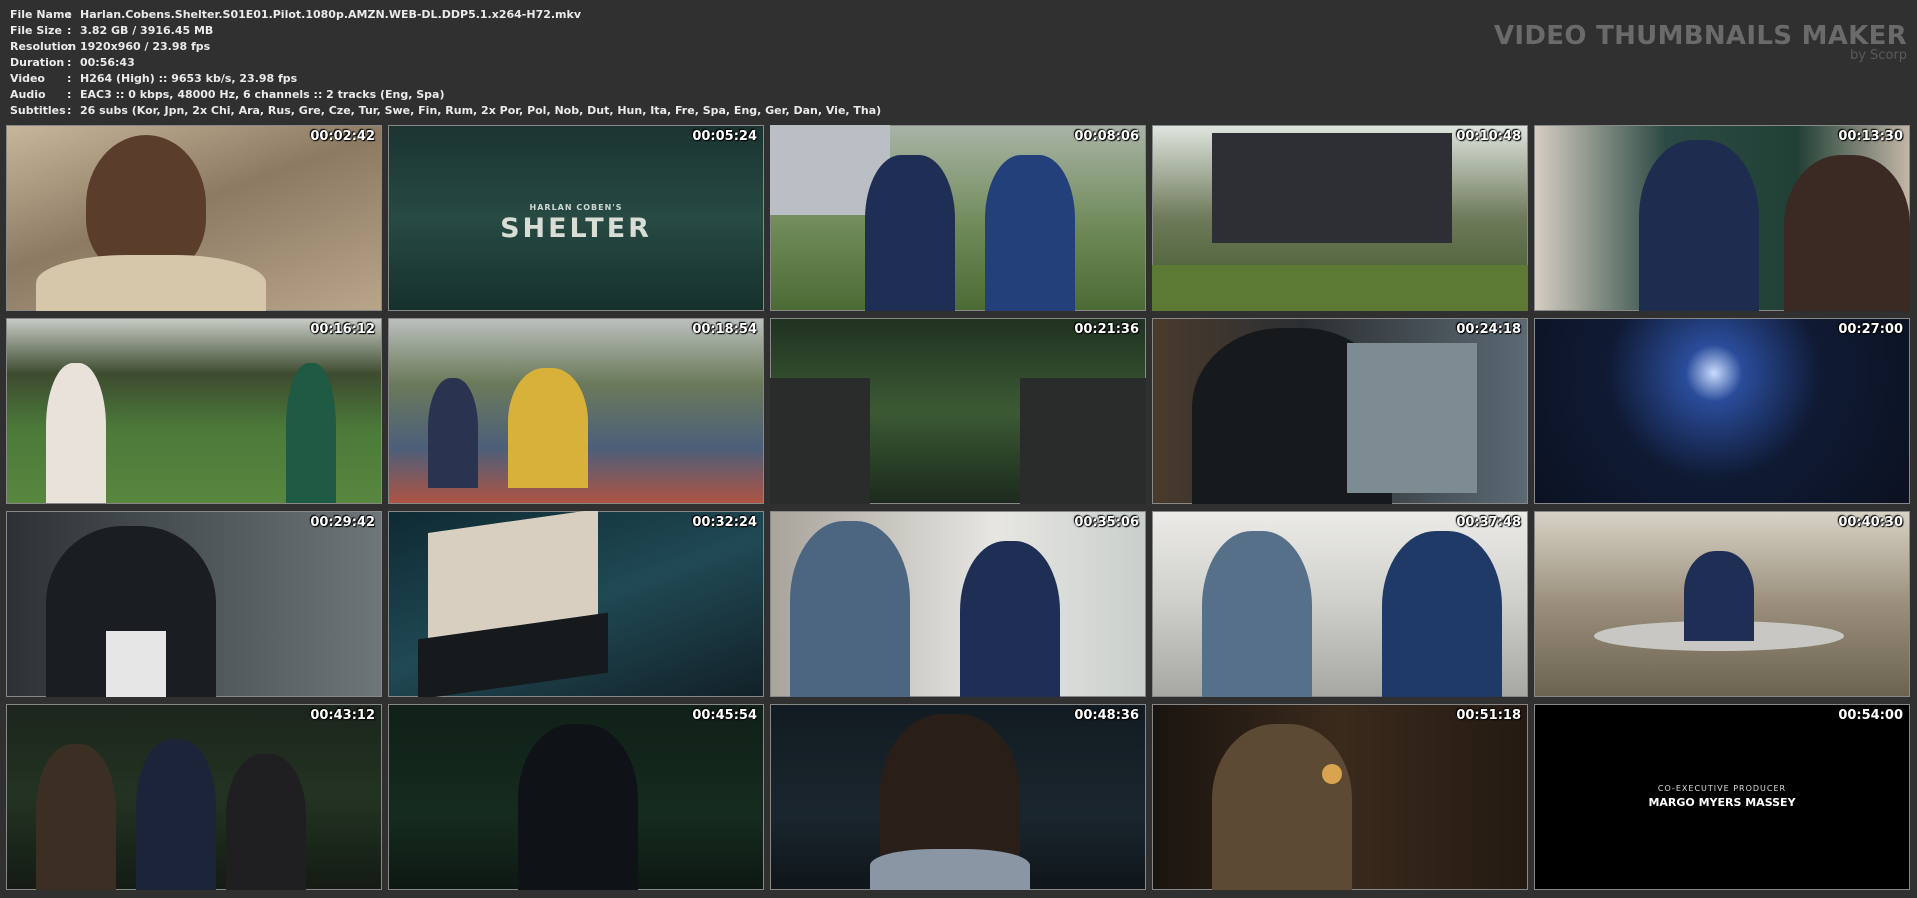 Image resolution: width=1917 pixels, height=898 pixels. What do you see at coordinates (37, 62) in the screenshot?
I see `info-key: Duration` at bounding box center [37, 62].